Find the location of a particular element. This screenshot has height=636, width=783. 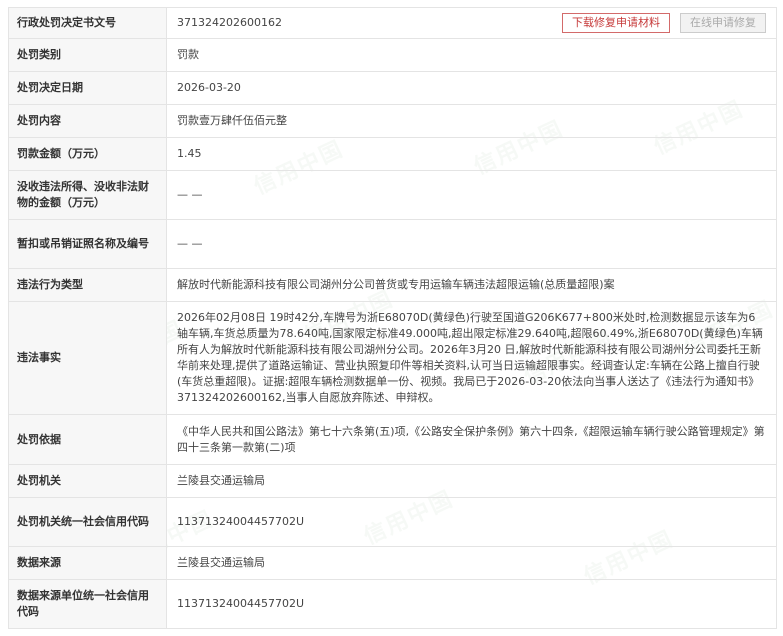

online-repair-button: 在线申请修复 is located at coordinates (723, 23).